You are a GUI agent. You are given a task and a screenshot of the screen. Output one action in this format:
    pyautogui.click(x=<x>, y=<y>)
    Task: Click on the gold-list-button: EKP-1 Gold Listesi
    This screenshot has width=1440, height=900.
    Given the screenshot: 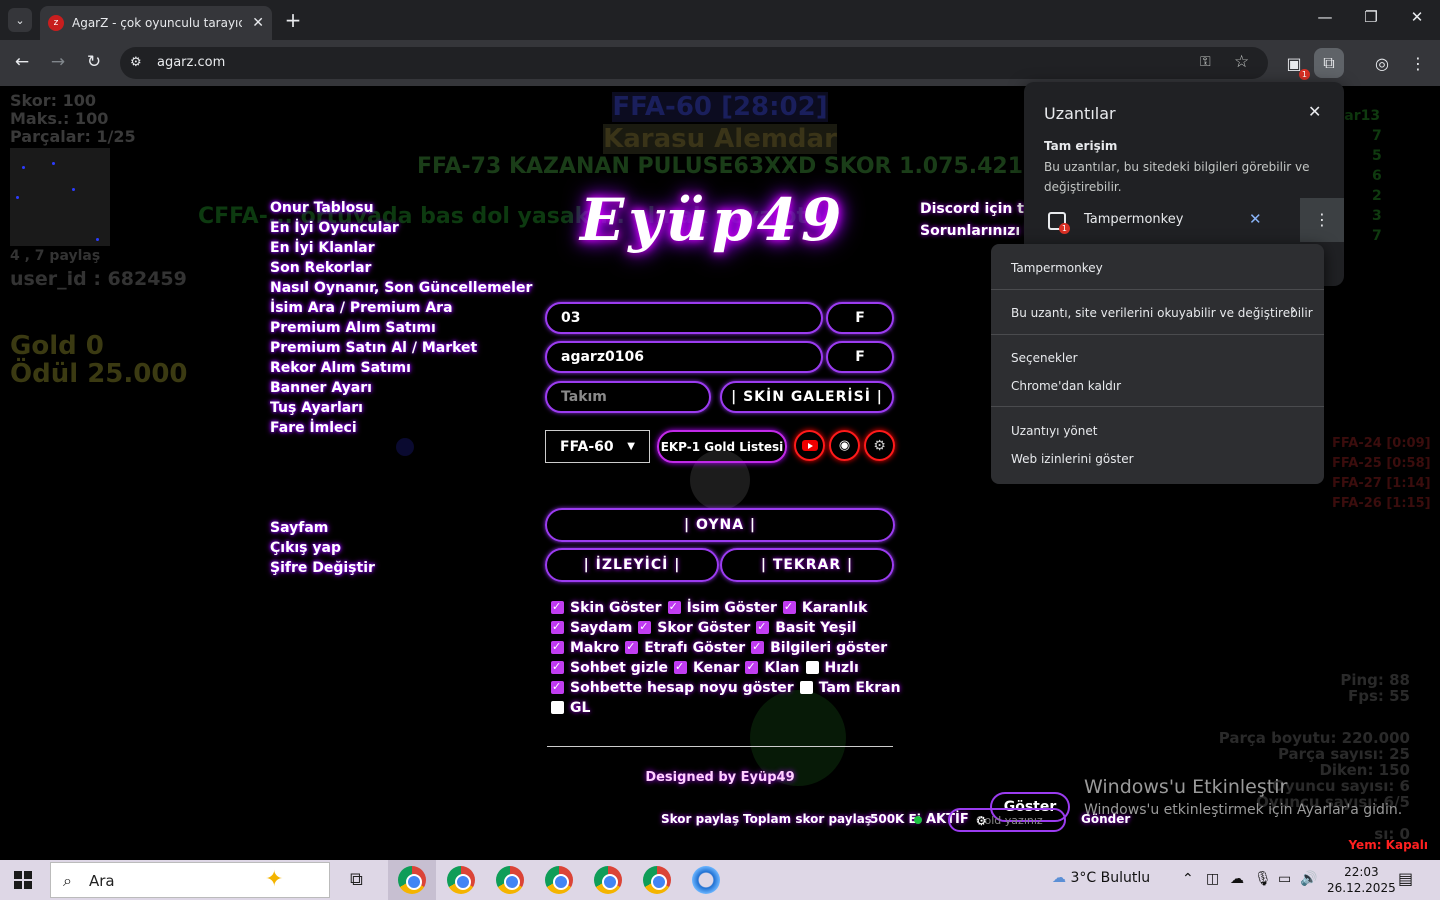 What is the action you would take?
    pyautogui.click(x=722, y=446)
    